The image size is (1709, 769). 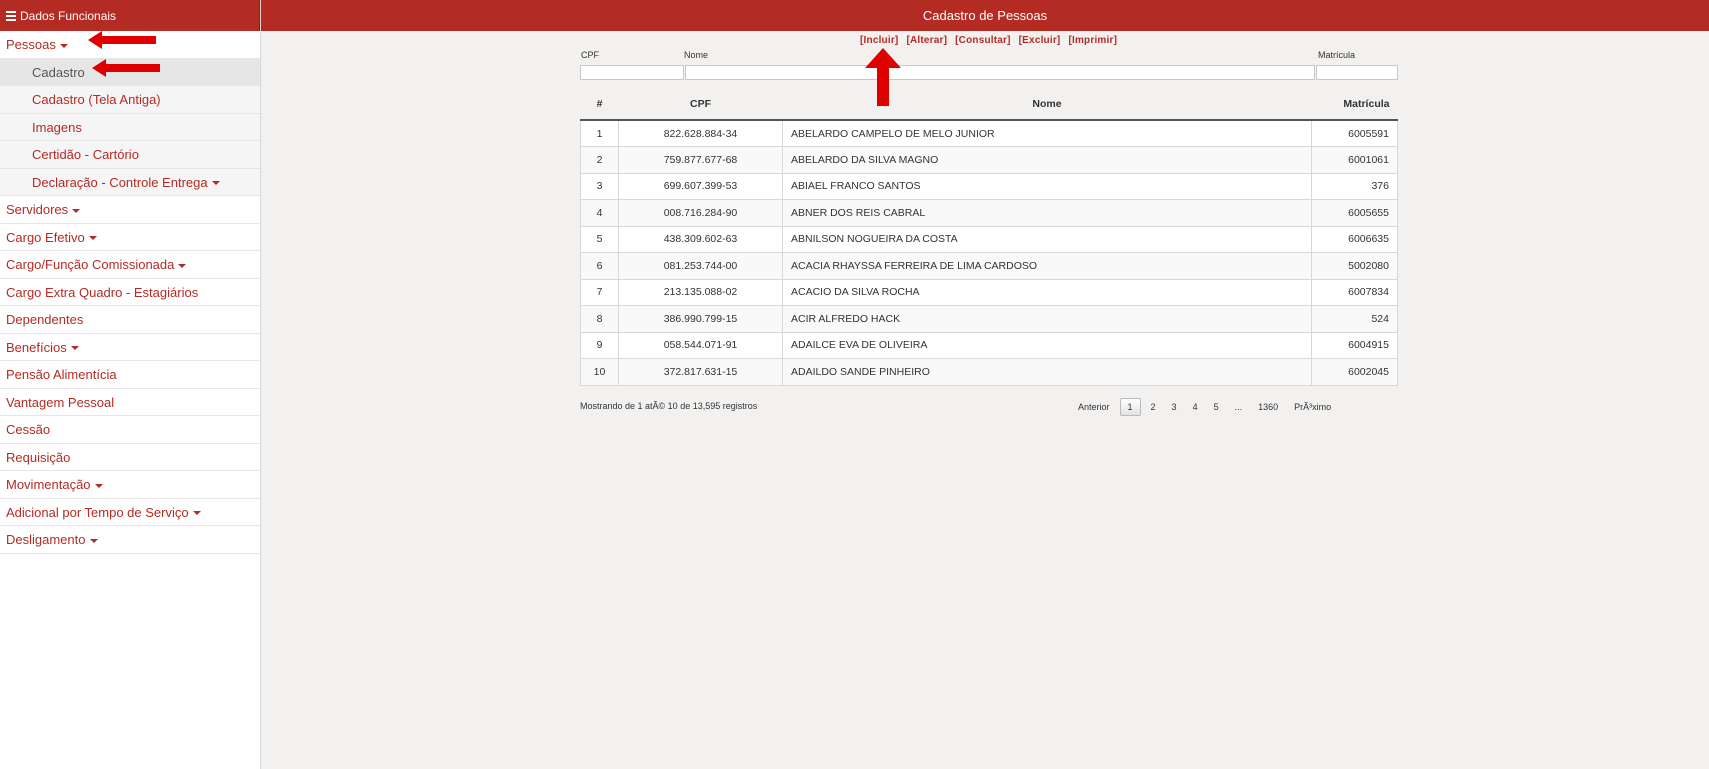 What do you see at coordinates (46, 539) in the screenshot?
I see `sidebar-item-label: Desligamento` at bounding box center [46, 539].